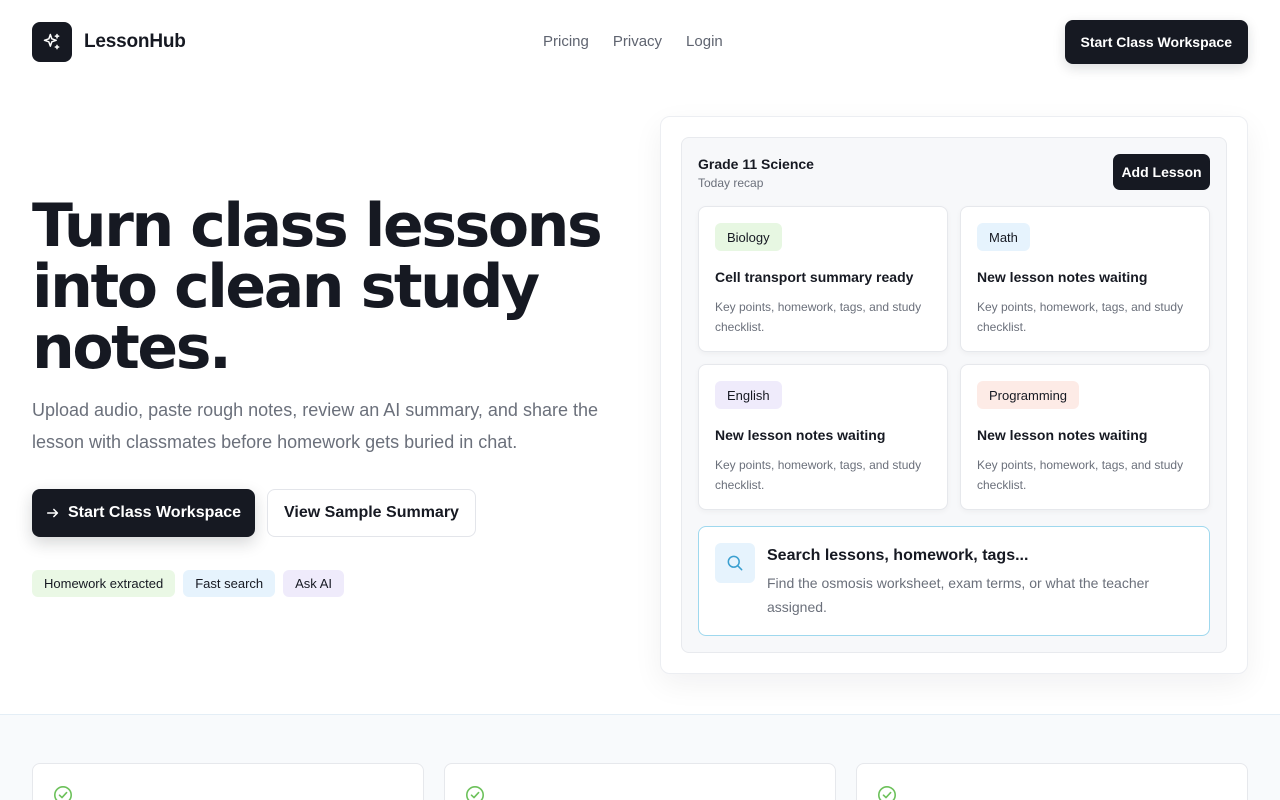  I want to click on subject-tag: Biology, so click(748, 237).